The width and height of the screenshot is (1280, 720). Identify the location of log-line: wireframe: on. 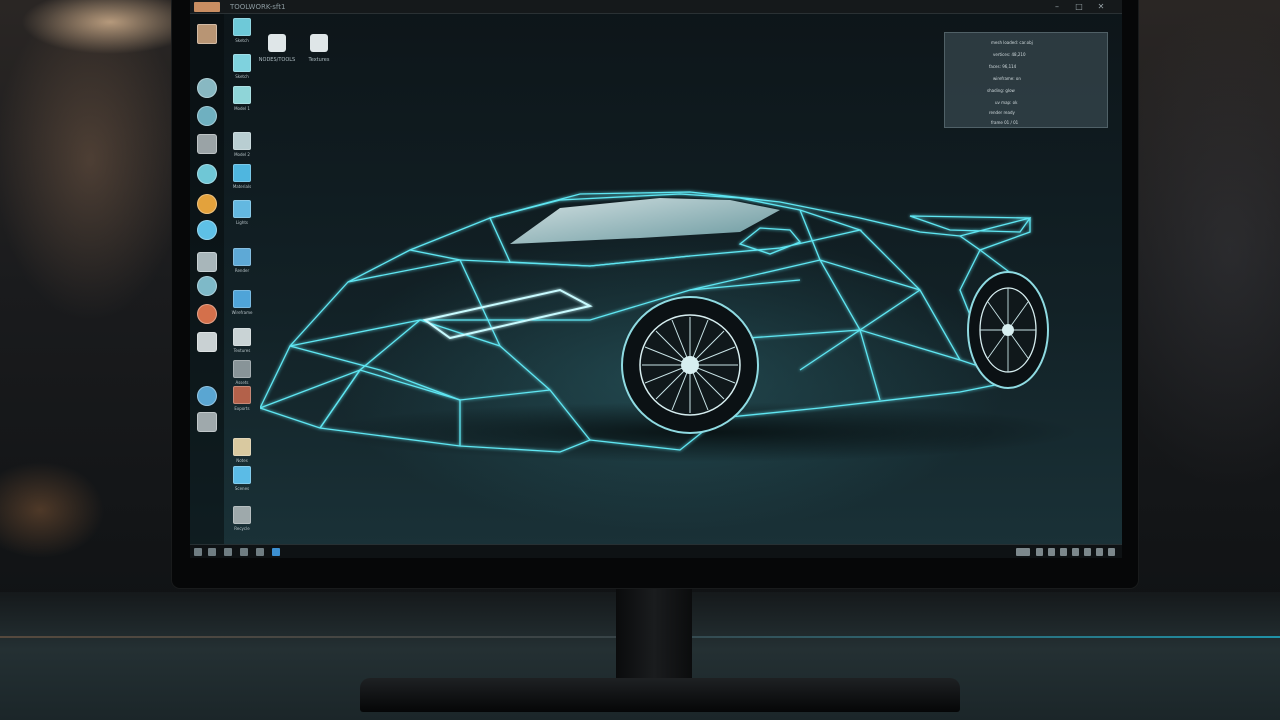
(1007, 78).